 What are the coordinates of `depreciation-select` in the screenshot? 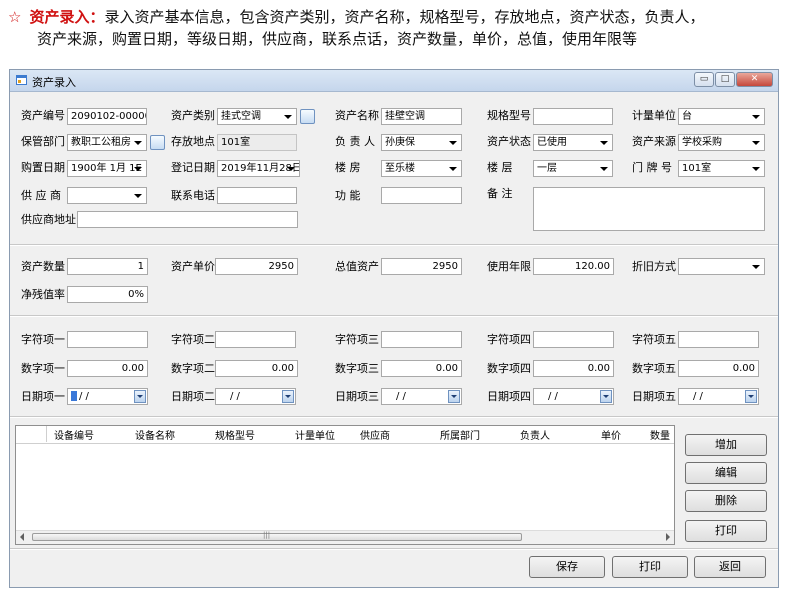 It's located at (721, 266).